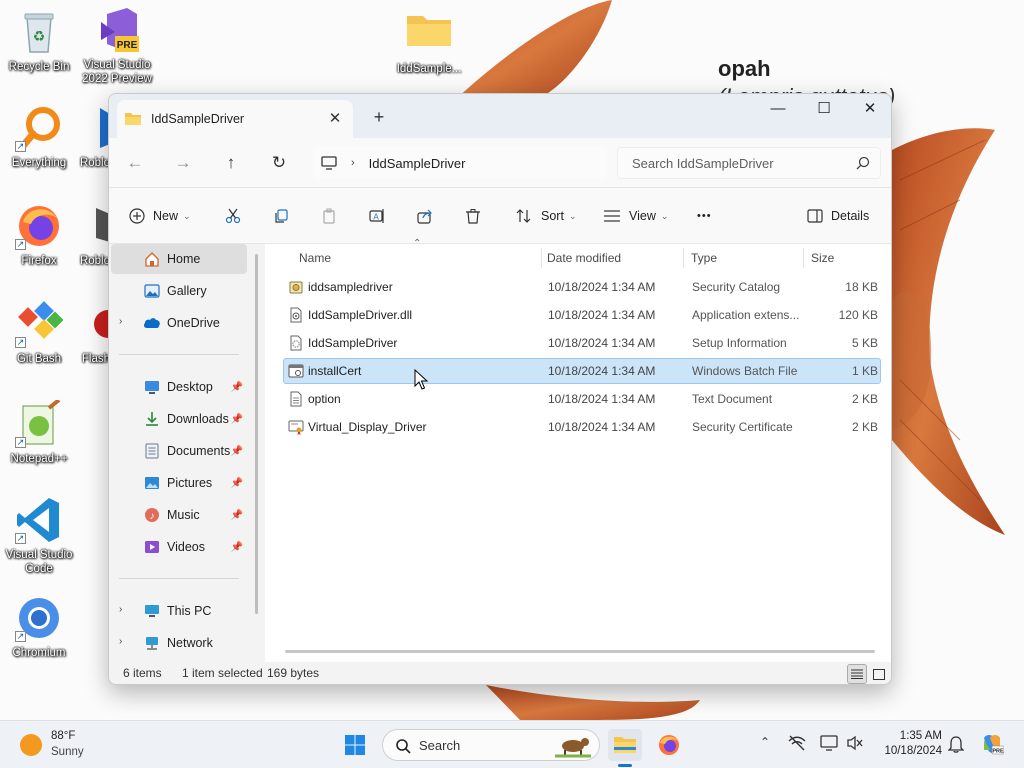 The height and width of the screenshot is (768, 1024). Describe the element at coordinates (179, 643) in the screenshot. I see `sidebar-item-network: Network` at that location.